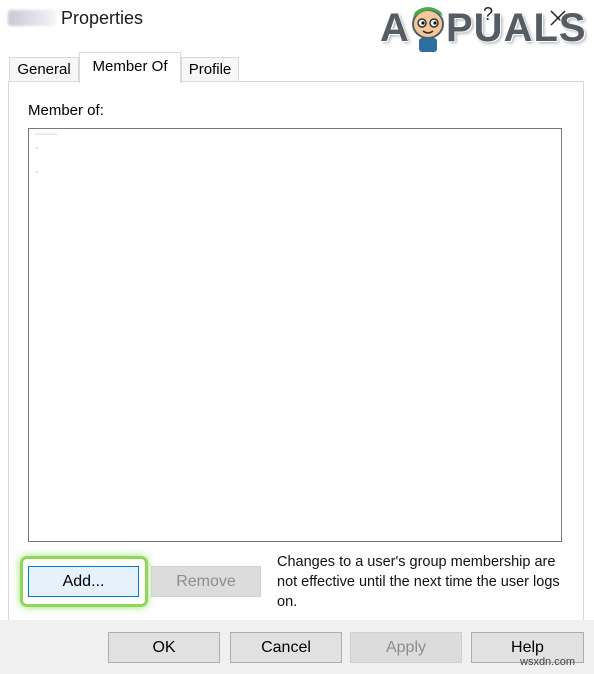 The height and width of the screenshot is (674, 594). What do you see at coordinates (297, 67) in the screenshot?
I see `tab-strip: General Member Of Profile` at bounding box center [297, 67].